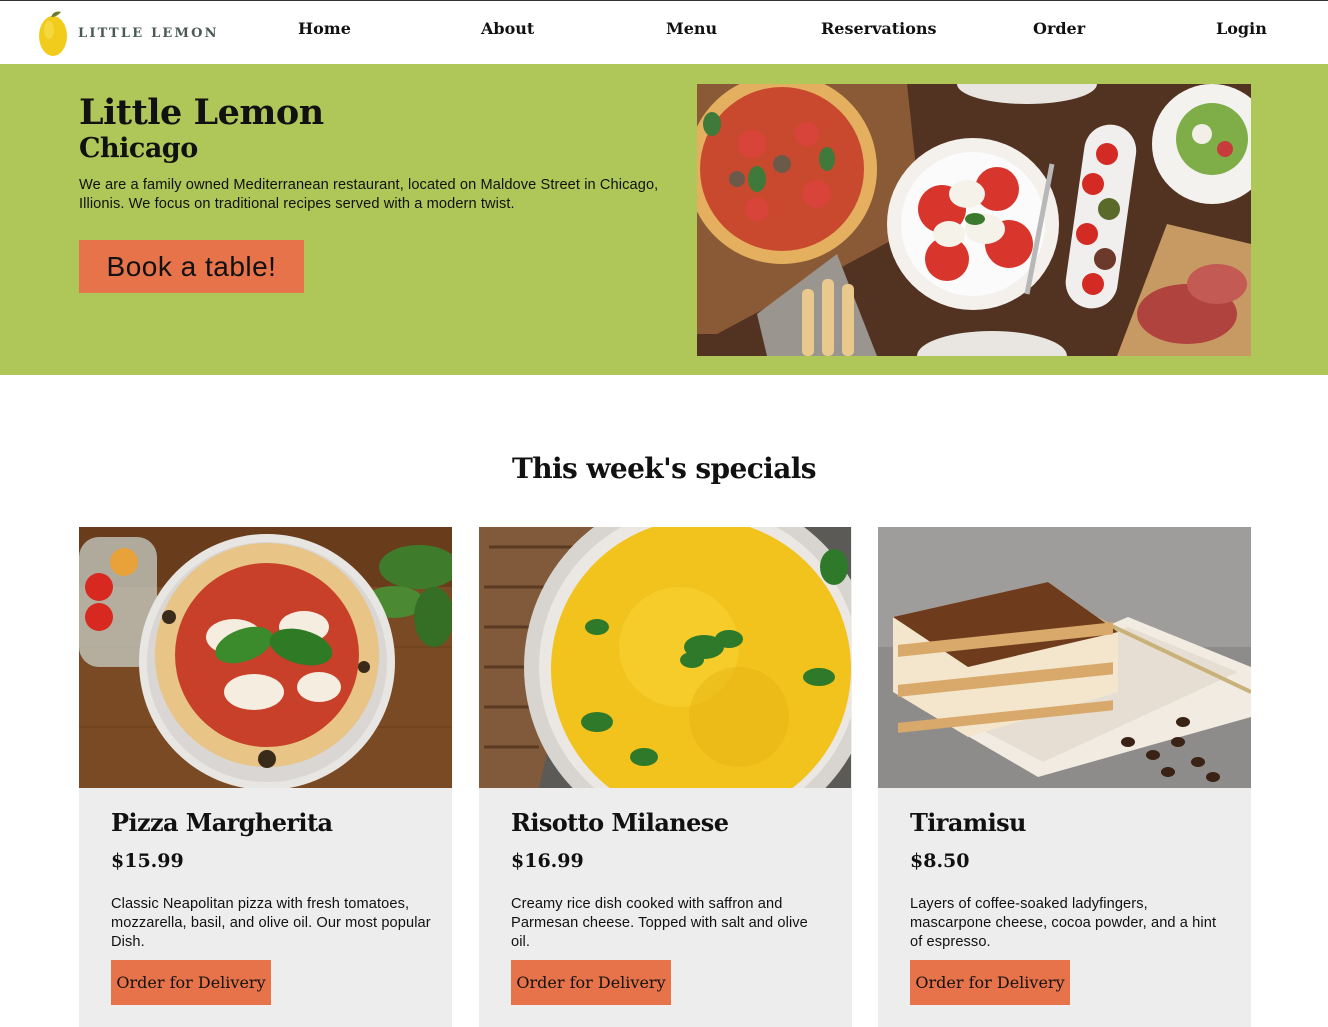 Image resolution: width=1328 pixels, height=1027 pixels. I want to click on risotto-milanese-image, so click(665, 657).